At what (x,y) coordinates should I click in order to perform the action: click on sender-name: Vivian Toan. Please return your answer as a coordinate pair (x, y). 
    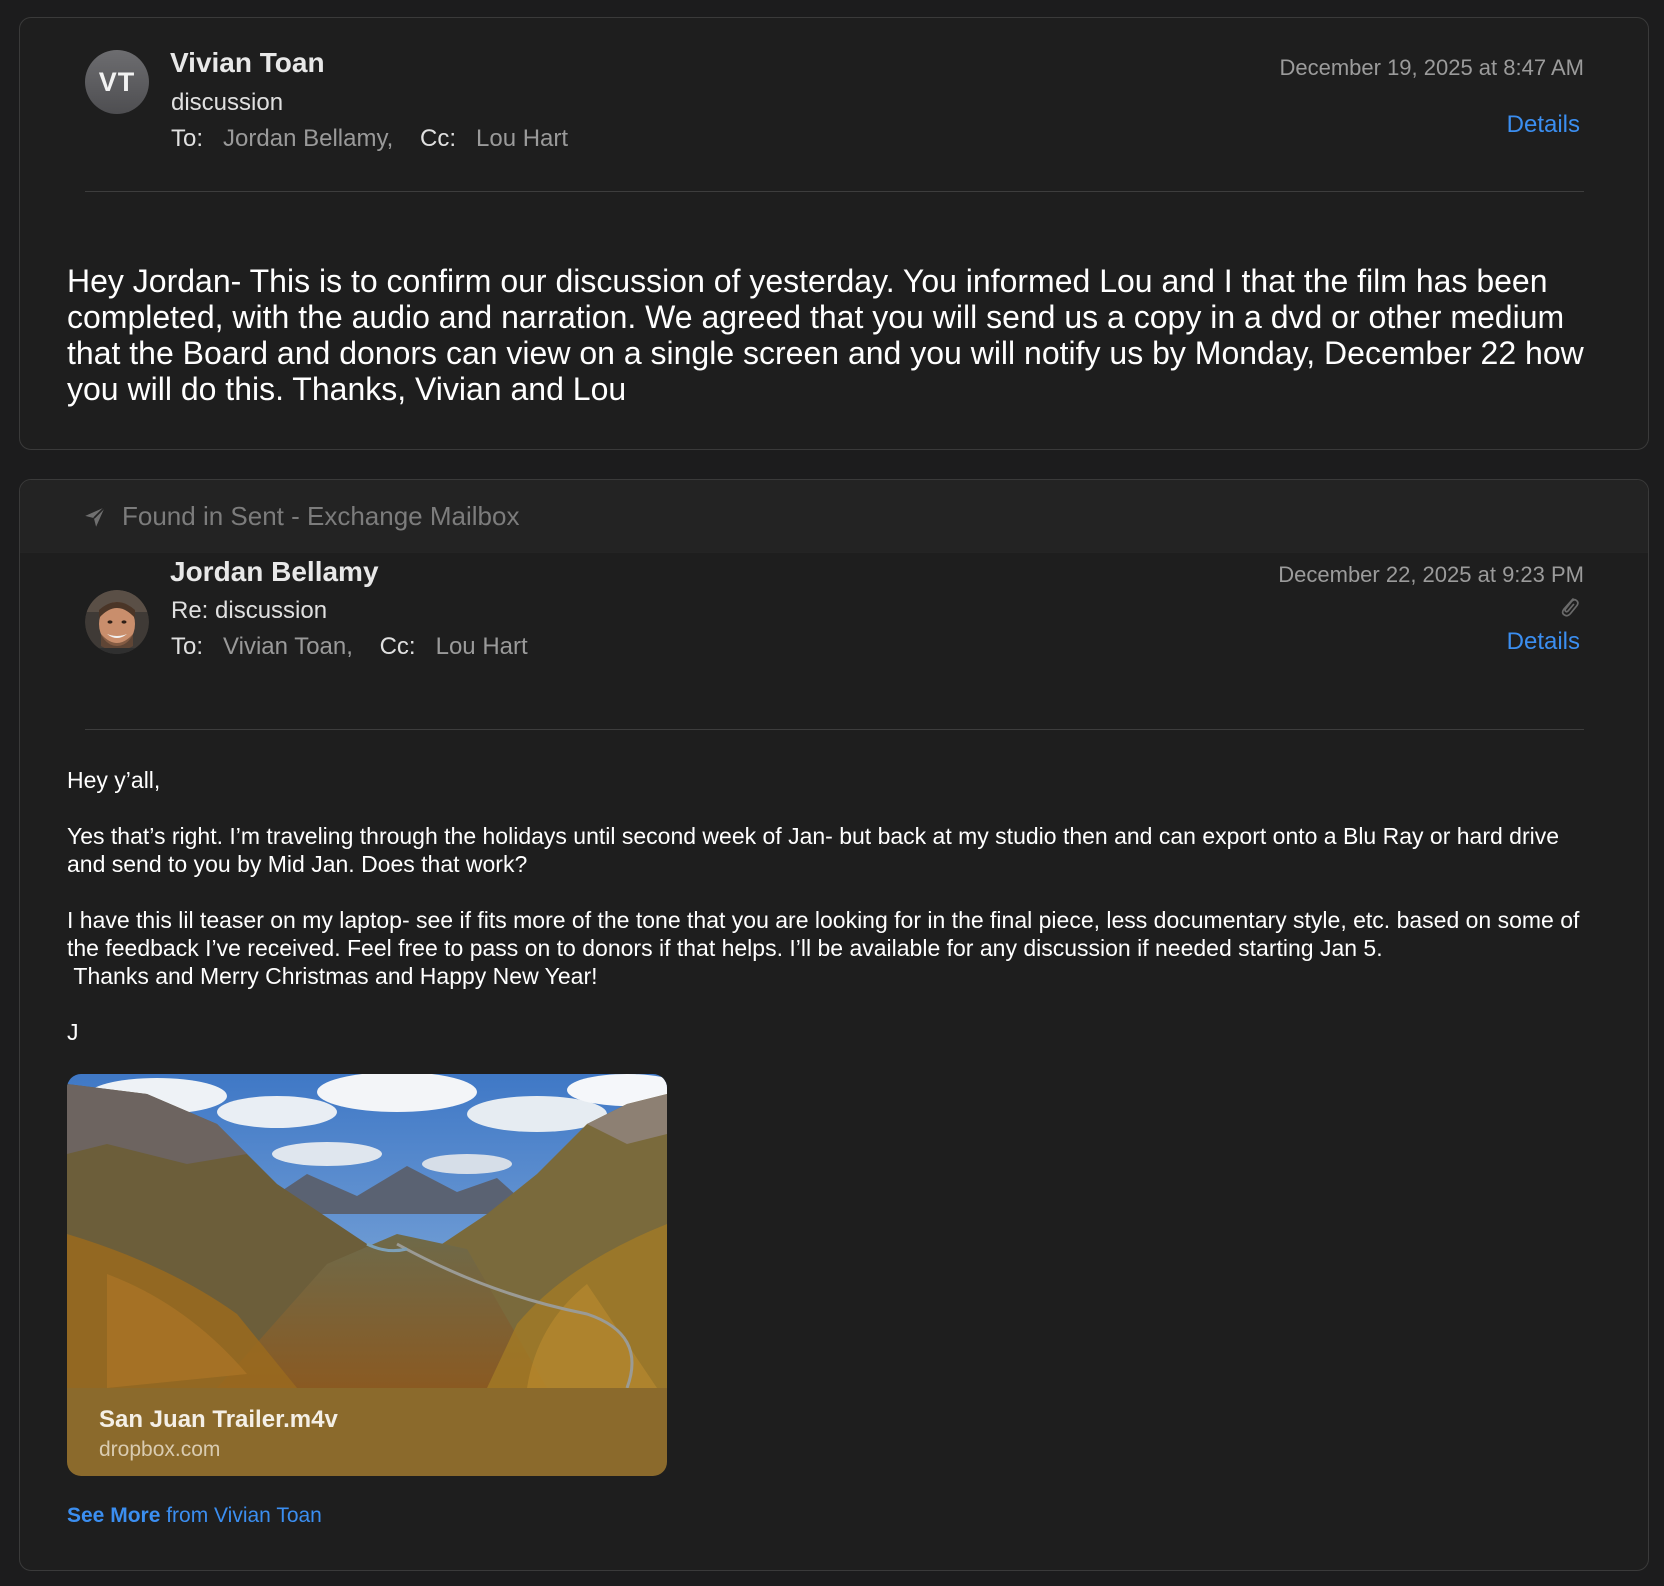
    Looking at the image, I should click on (247, 63).